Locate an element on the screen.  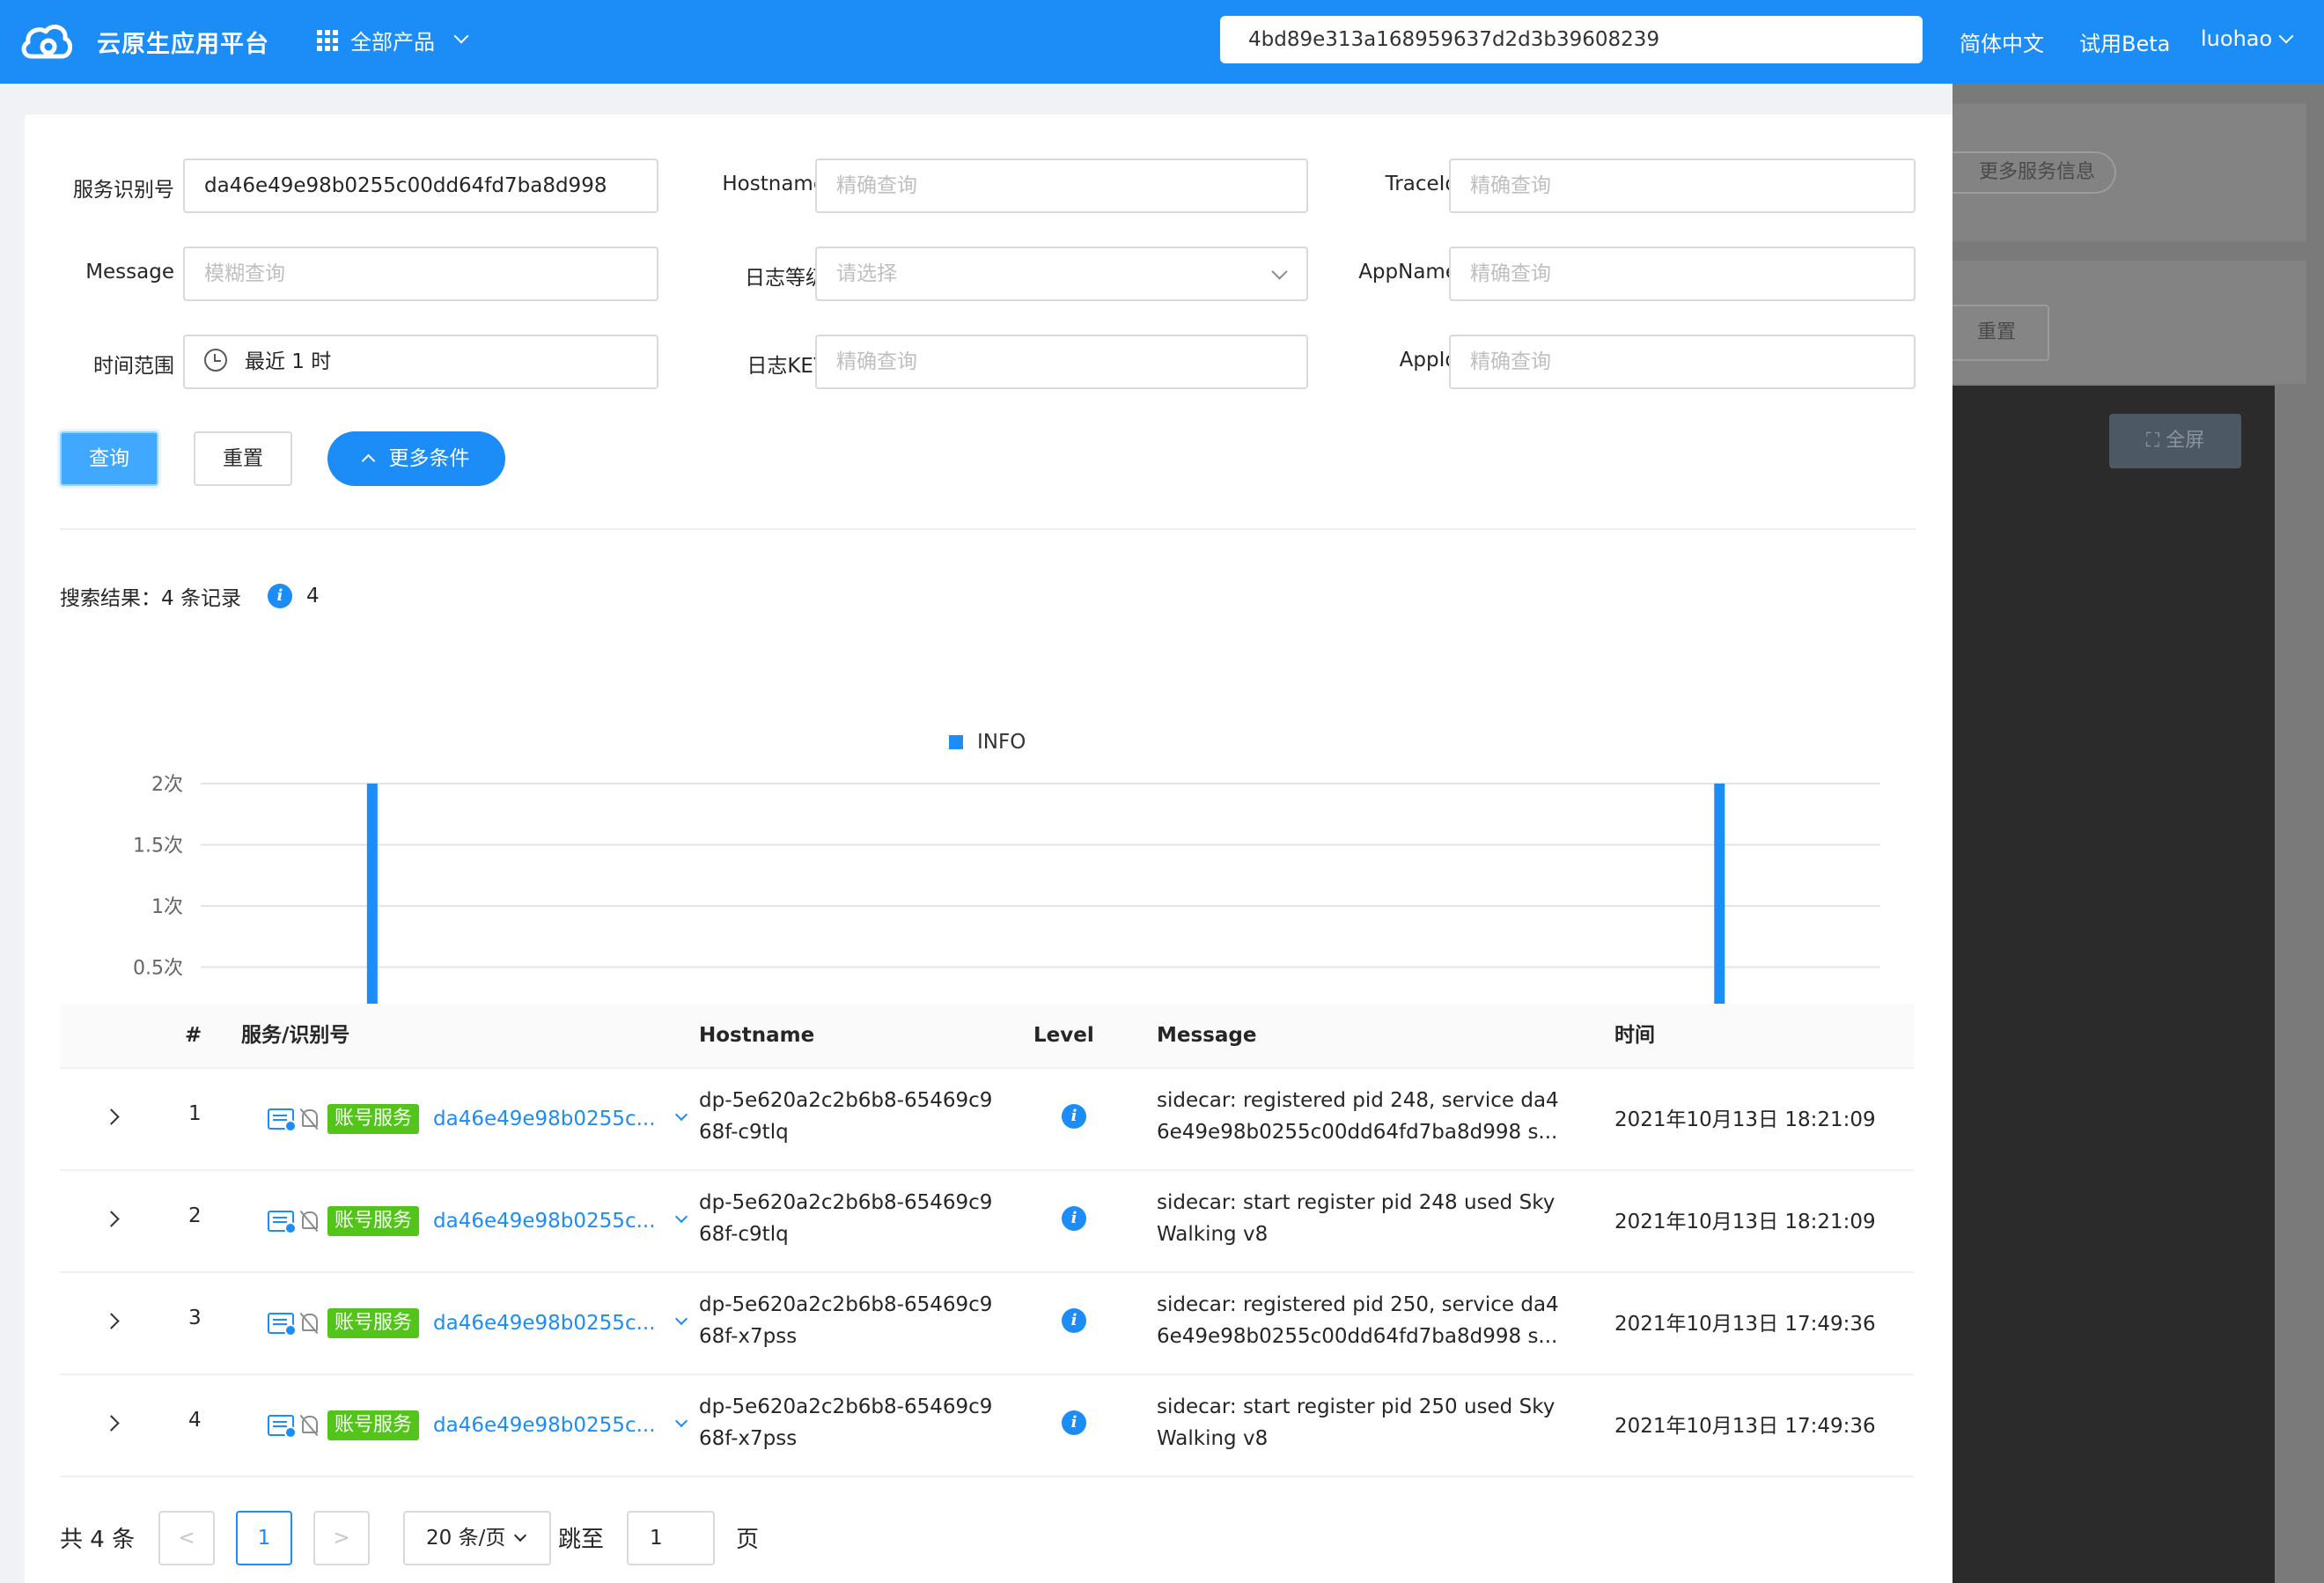
log-level-label: 日志等级 is located at coordinates (785, 278).